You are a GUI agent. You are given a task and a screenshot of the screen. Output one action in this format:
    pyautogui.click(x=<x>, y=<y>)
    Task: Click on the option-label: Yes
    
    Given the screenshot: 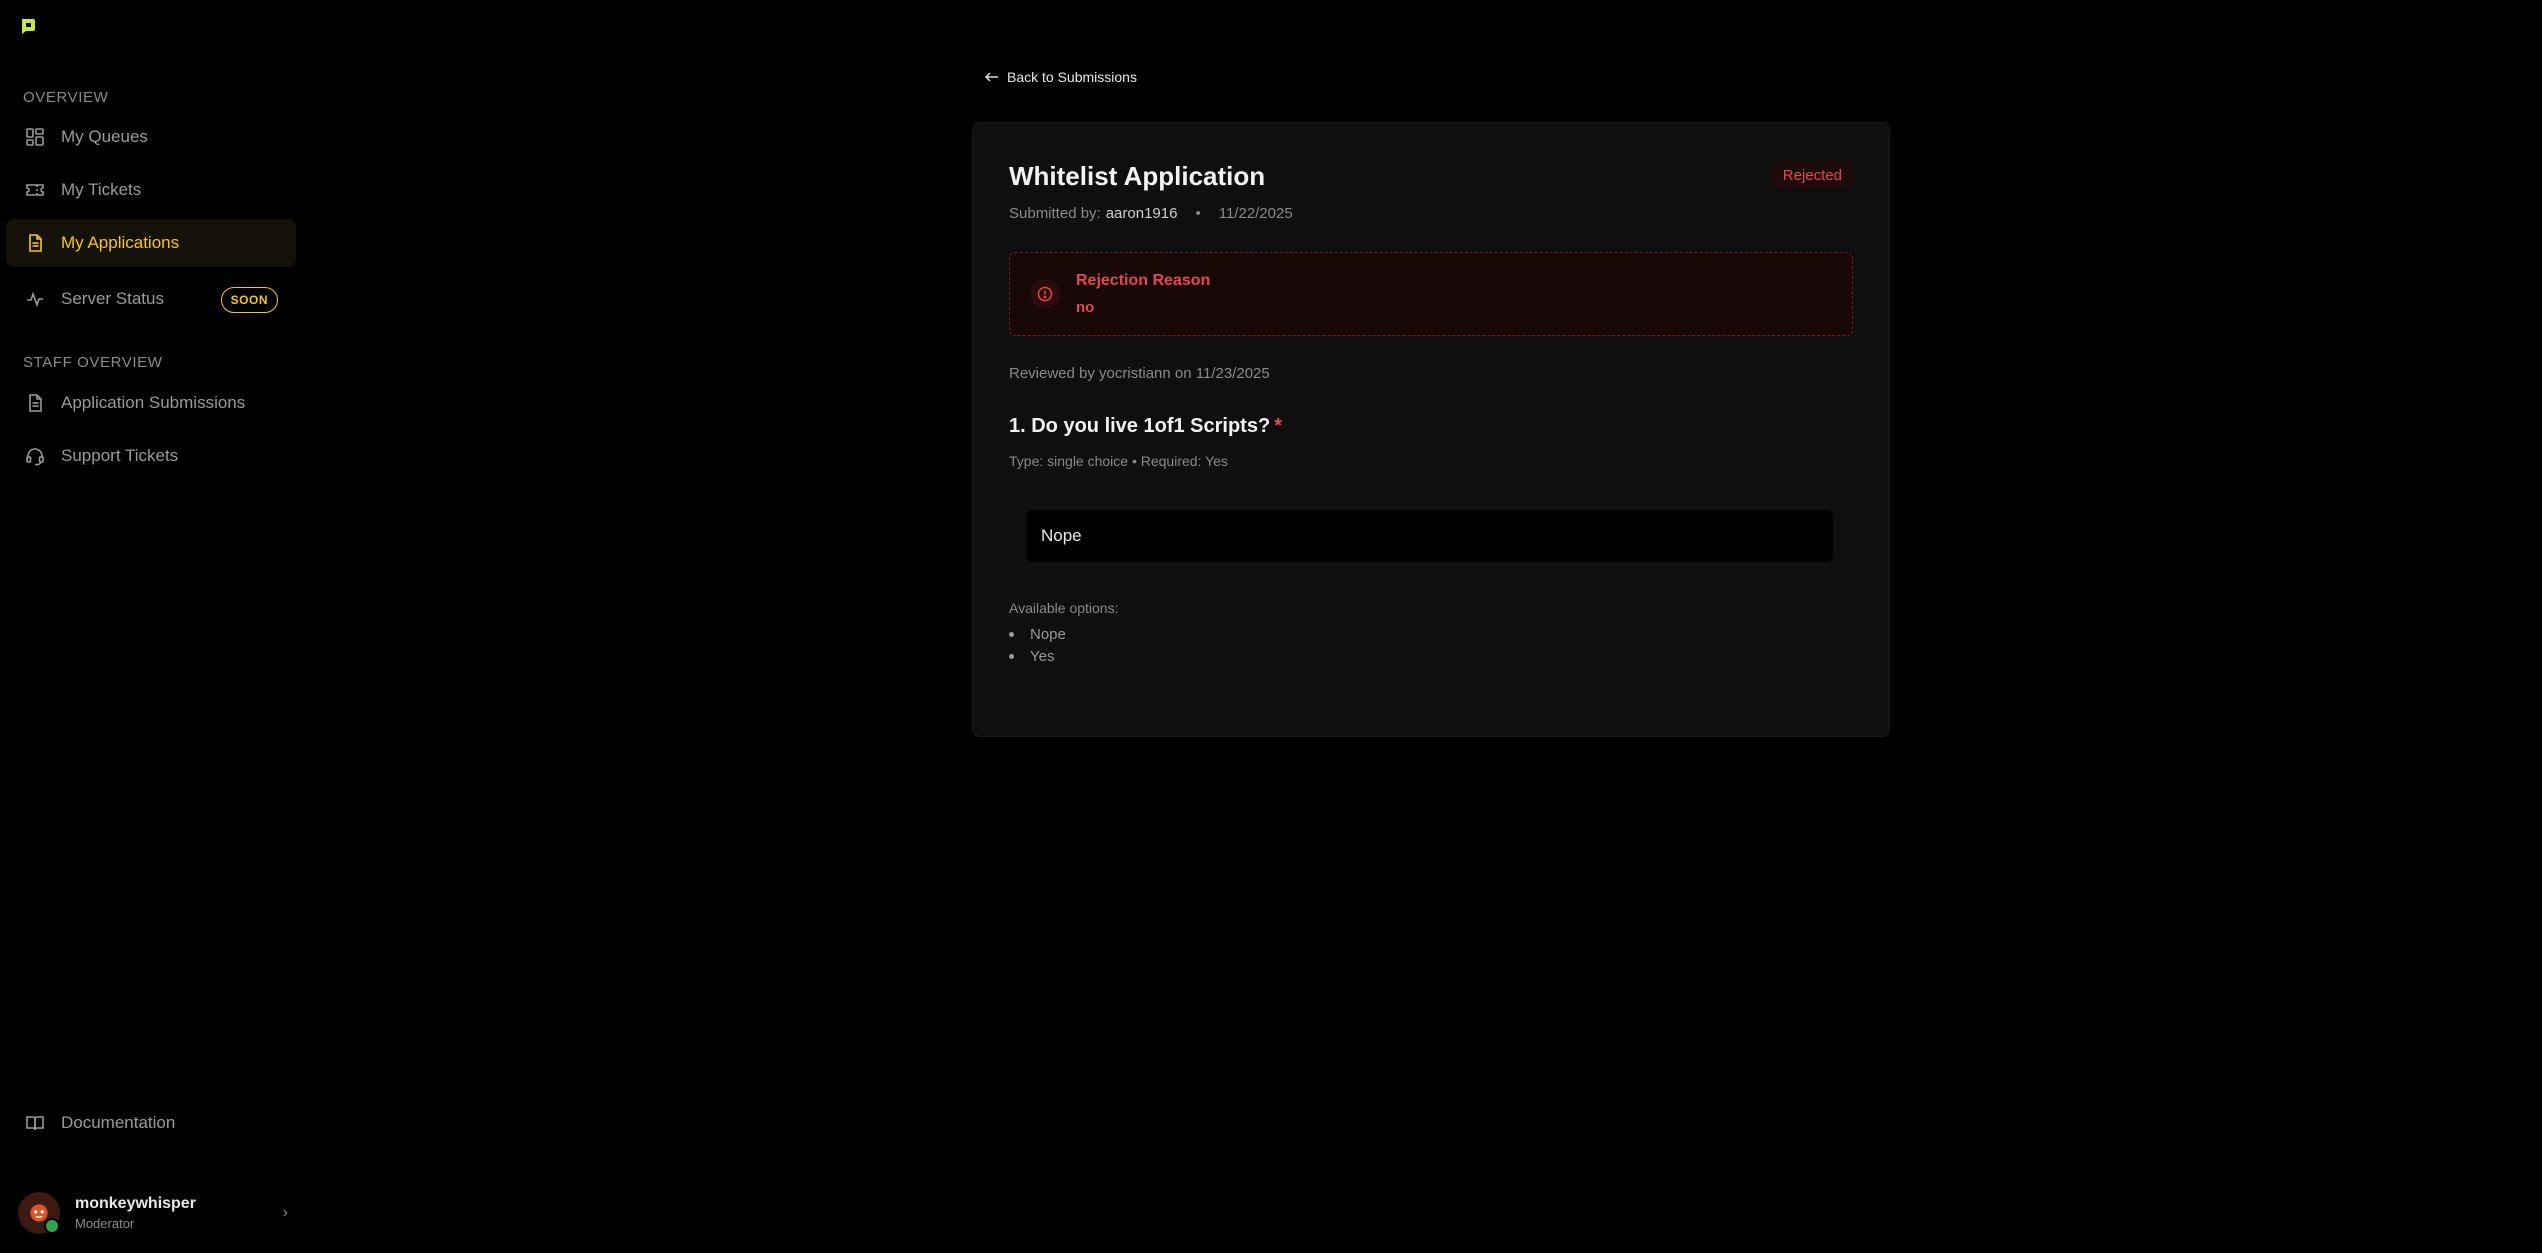 What is the action you would take?
    pyautogui.click(x=1042, y=656)
    